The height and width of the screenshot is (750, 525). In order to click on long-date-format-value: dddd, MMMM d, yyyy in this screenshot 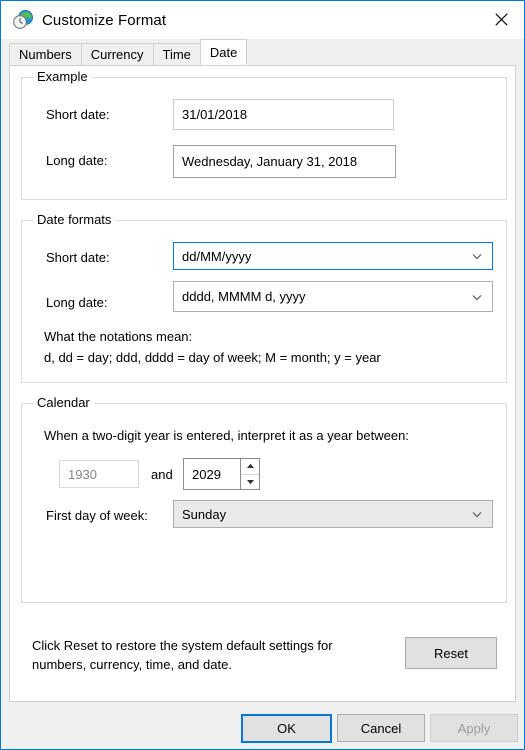, I will do `click(244, 296)`.